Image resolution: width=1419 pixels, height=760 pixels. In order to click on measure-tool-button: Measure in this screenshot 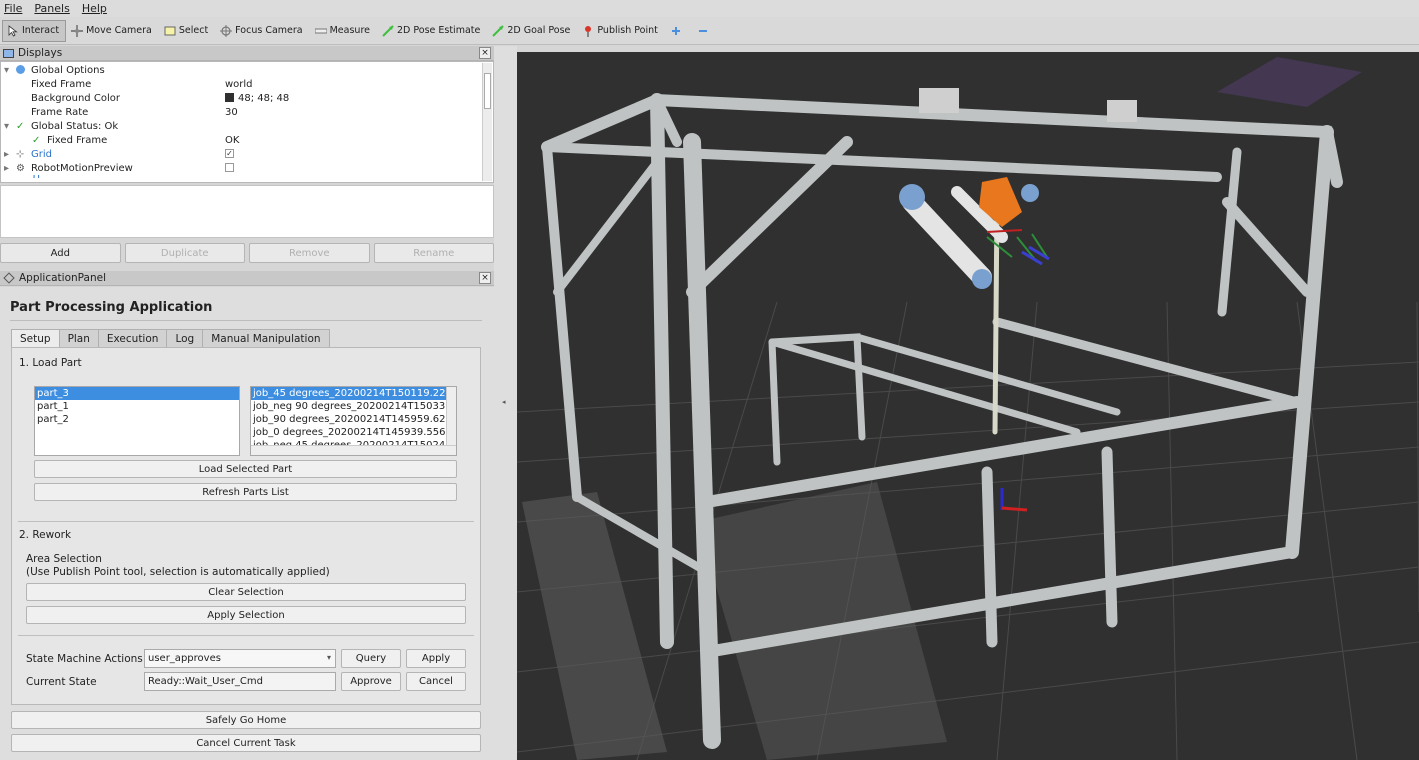, I will do `click(343, 31)`.